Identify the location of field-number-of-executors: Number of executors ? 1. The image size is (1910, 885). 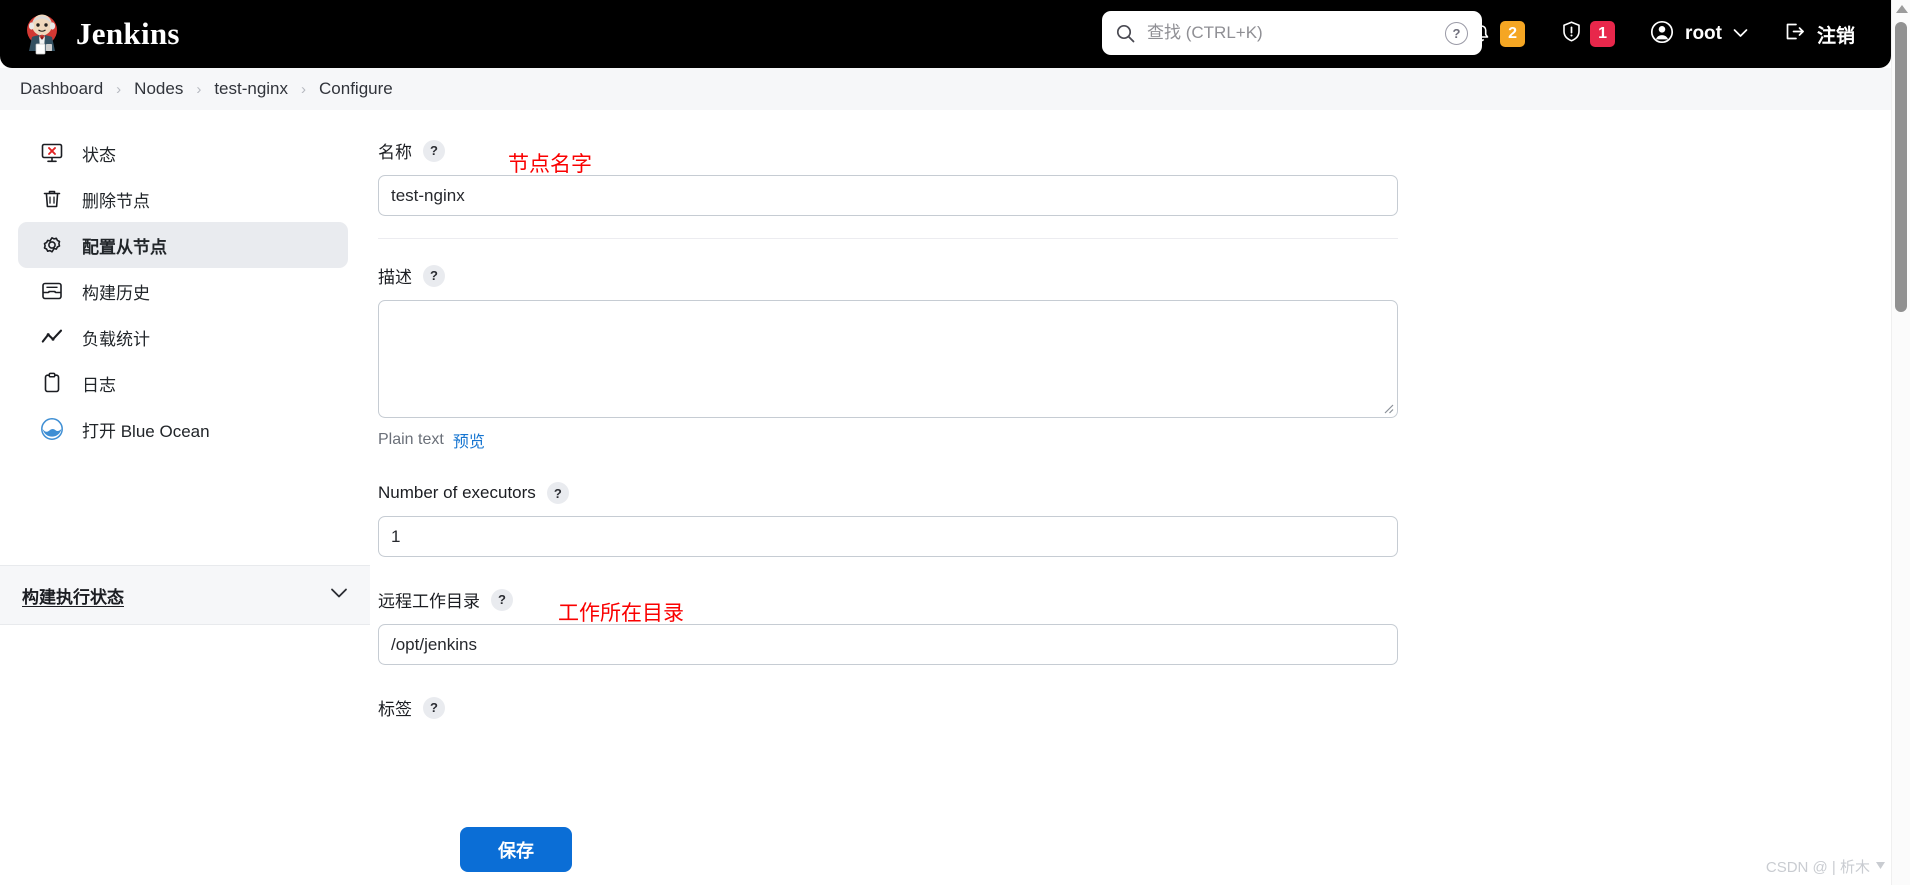
(1134, 519).